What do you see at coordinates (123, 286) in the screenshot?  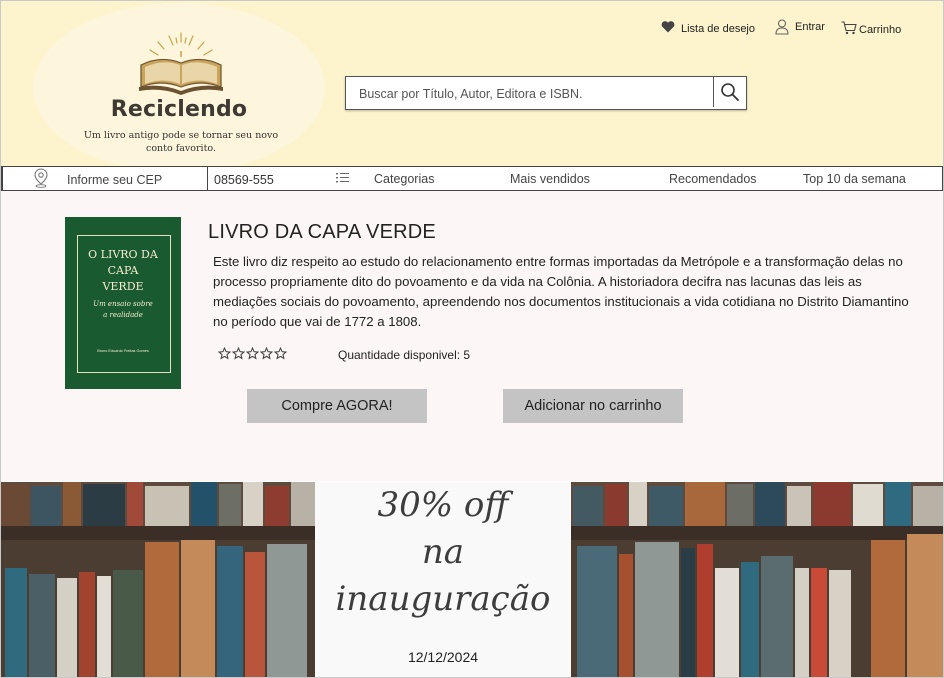 I see `cover-title-line: VERDE` at bounding box center [123, 286].